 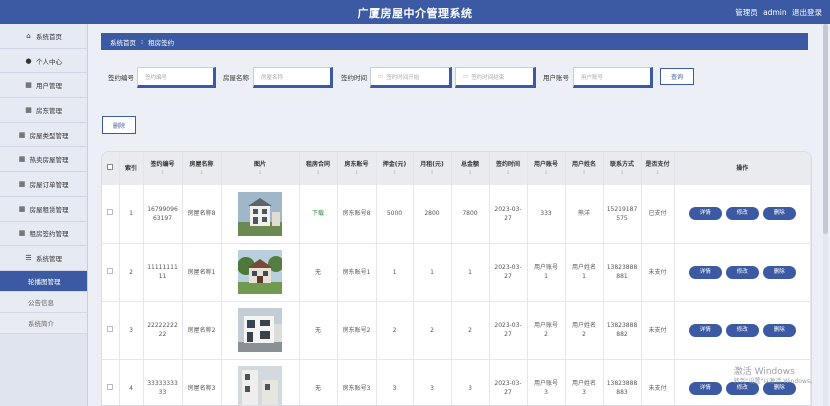 What do you see at coordinates (584, 382) in the screenshot?
I see `cell-user-name: 用户姓名3` at bounding box center [584, 382].